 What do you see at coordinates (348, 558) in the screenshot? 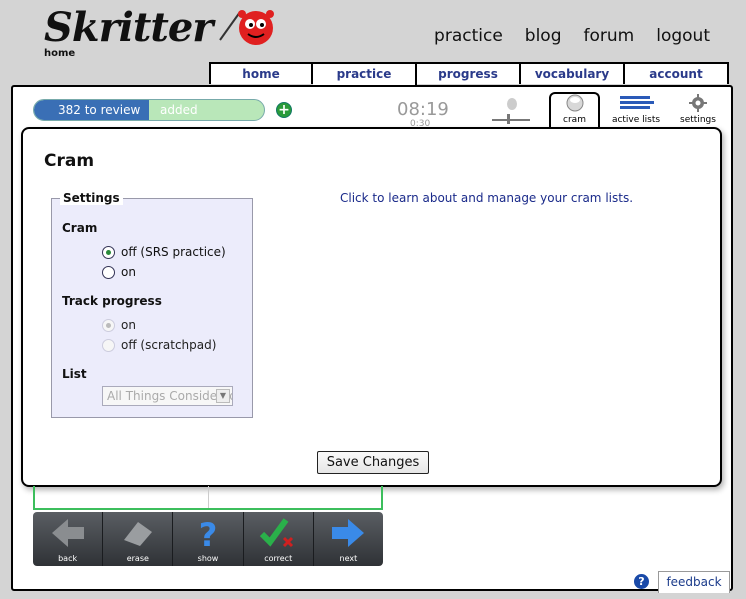
I see `next-label: next` at bounding box center [348, 558].